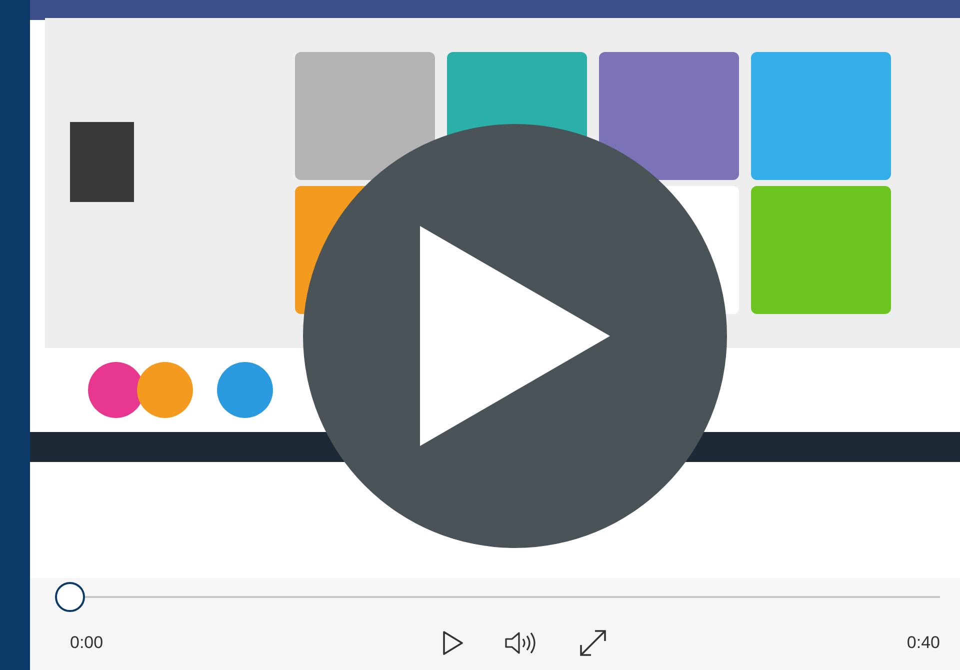 The width and height of the screenshot is (960, 670). What do you see at coordinates (87, 643) in the screenshot?
I see `current-time: 0:00` at bounding box center [87, 643].